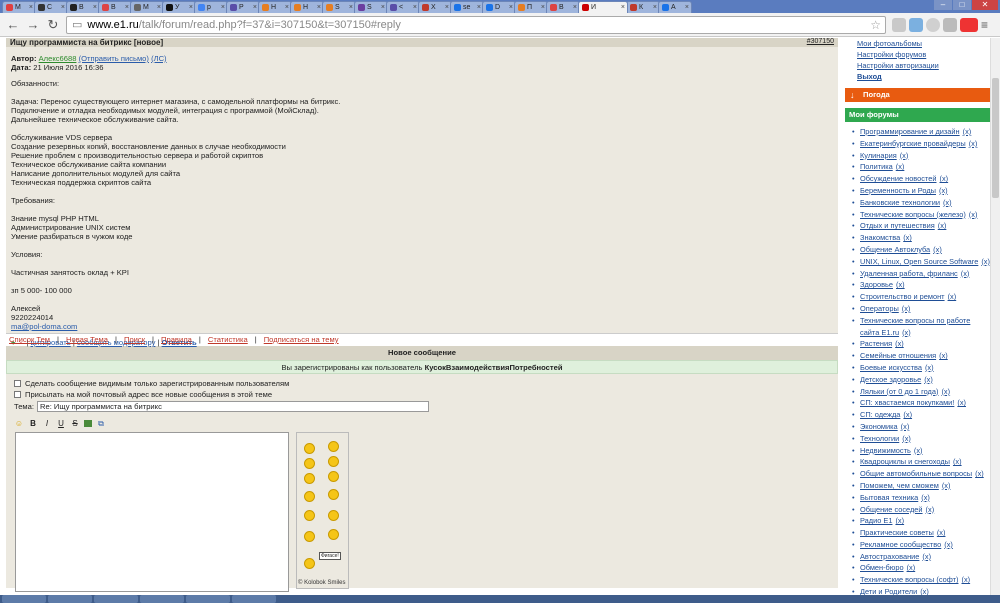 This screenshot has height=603, width=1000. I want to click on forum-nav-link: Подписаться на тему, so click(301, 339).